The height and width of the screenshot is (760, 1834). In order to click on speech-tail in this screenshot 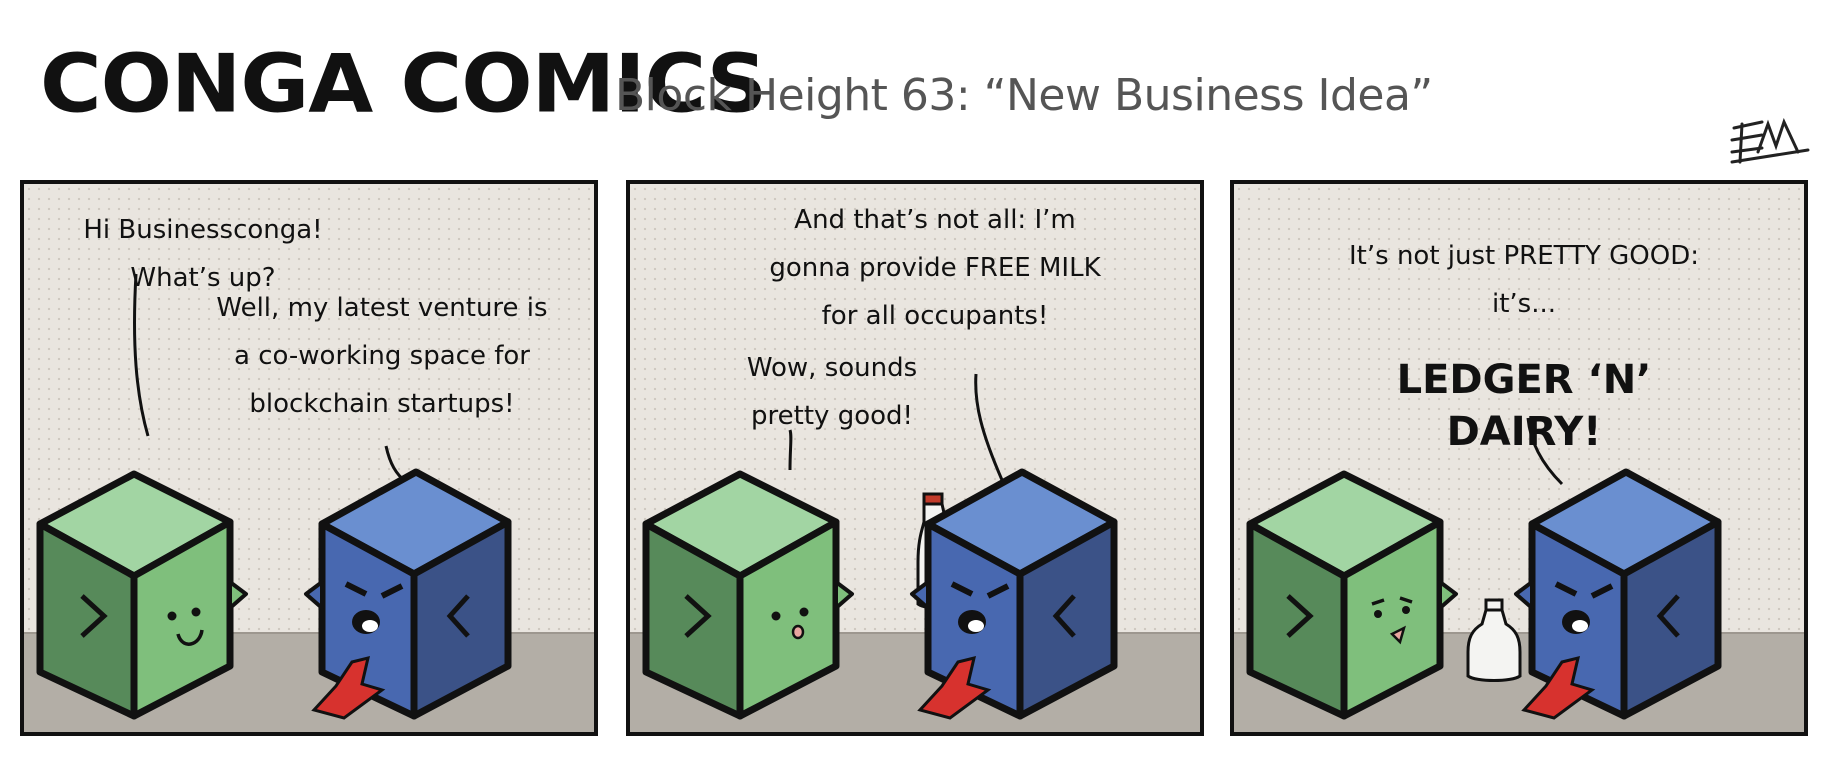, I will do `click(989, 427)`.